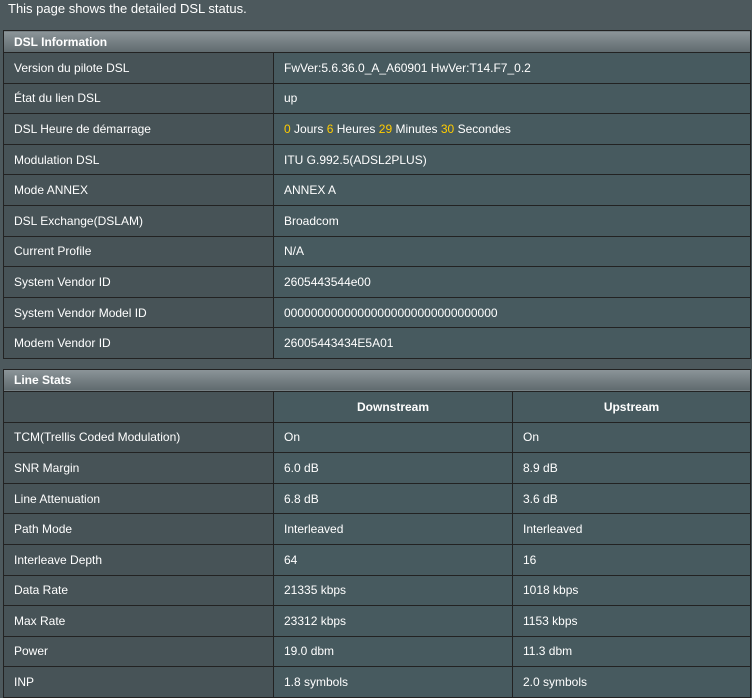 This screenshot has width=752, height=698. I want to click on table-row: Modulation DSL ITU G.992.5(ADSL2PLUS), so click(377, 159).